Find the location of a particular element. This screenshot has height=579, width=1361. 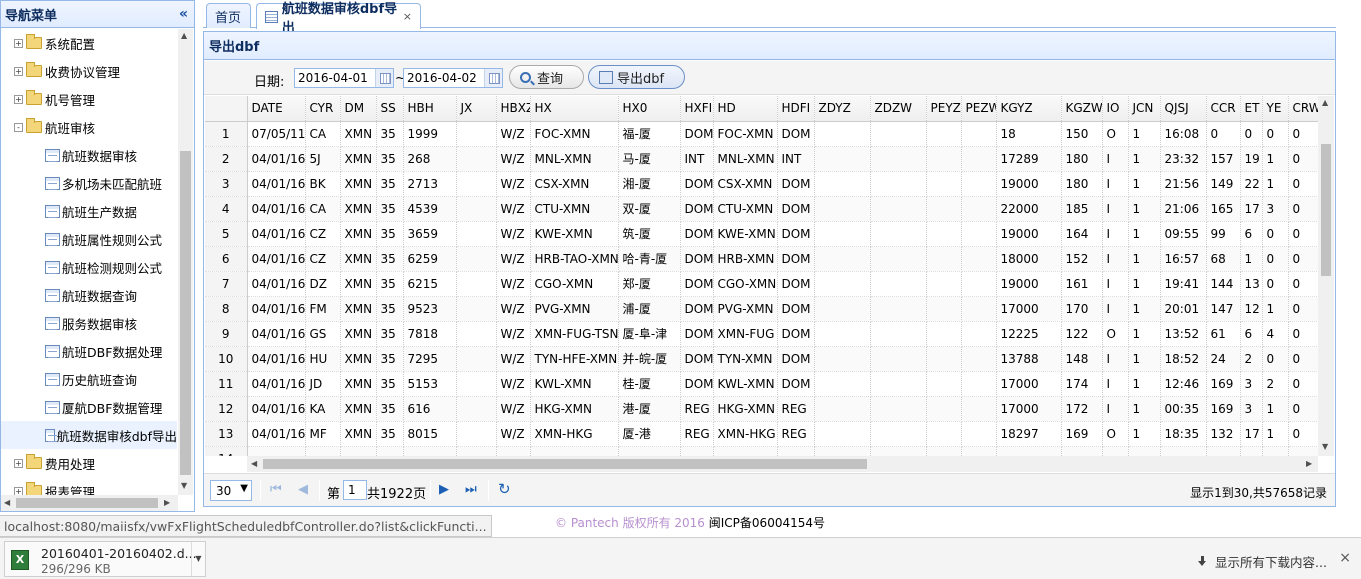

column-header: HD is located at coordinates (745, 109).